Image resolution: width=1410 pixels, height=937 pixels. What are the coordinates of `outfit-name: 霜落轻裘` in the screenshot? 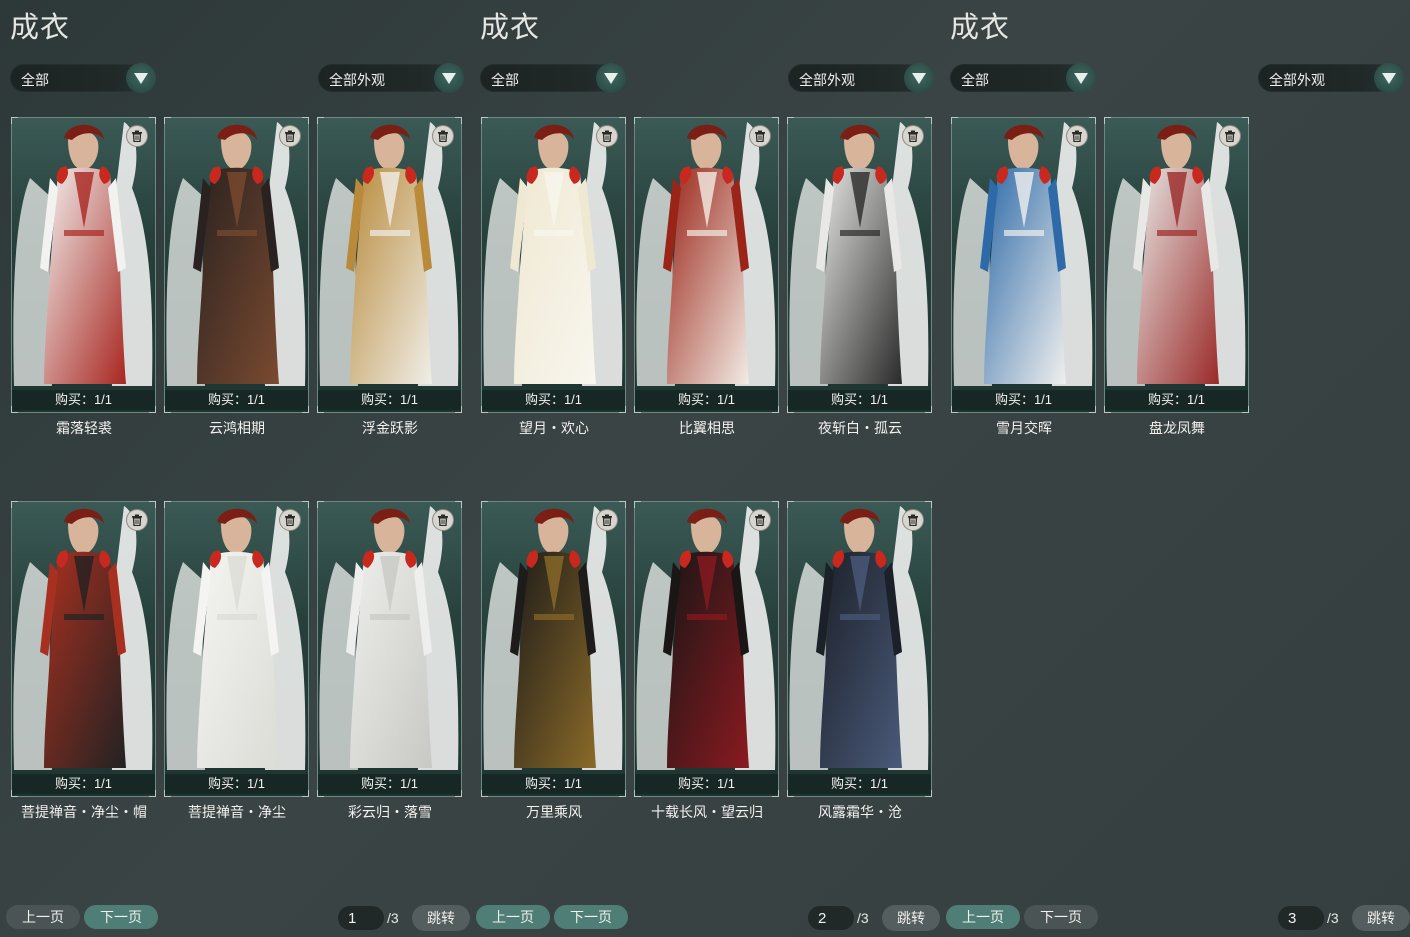 It's located at (84, 428).